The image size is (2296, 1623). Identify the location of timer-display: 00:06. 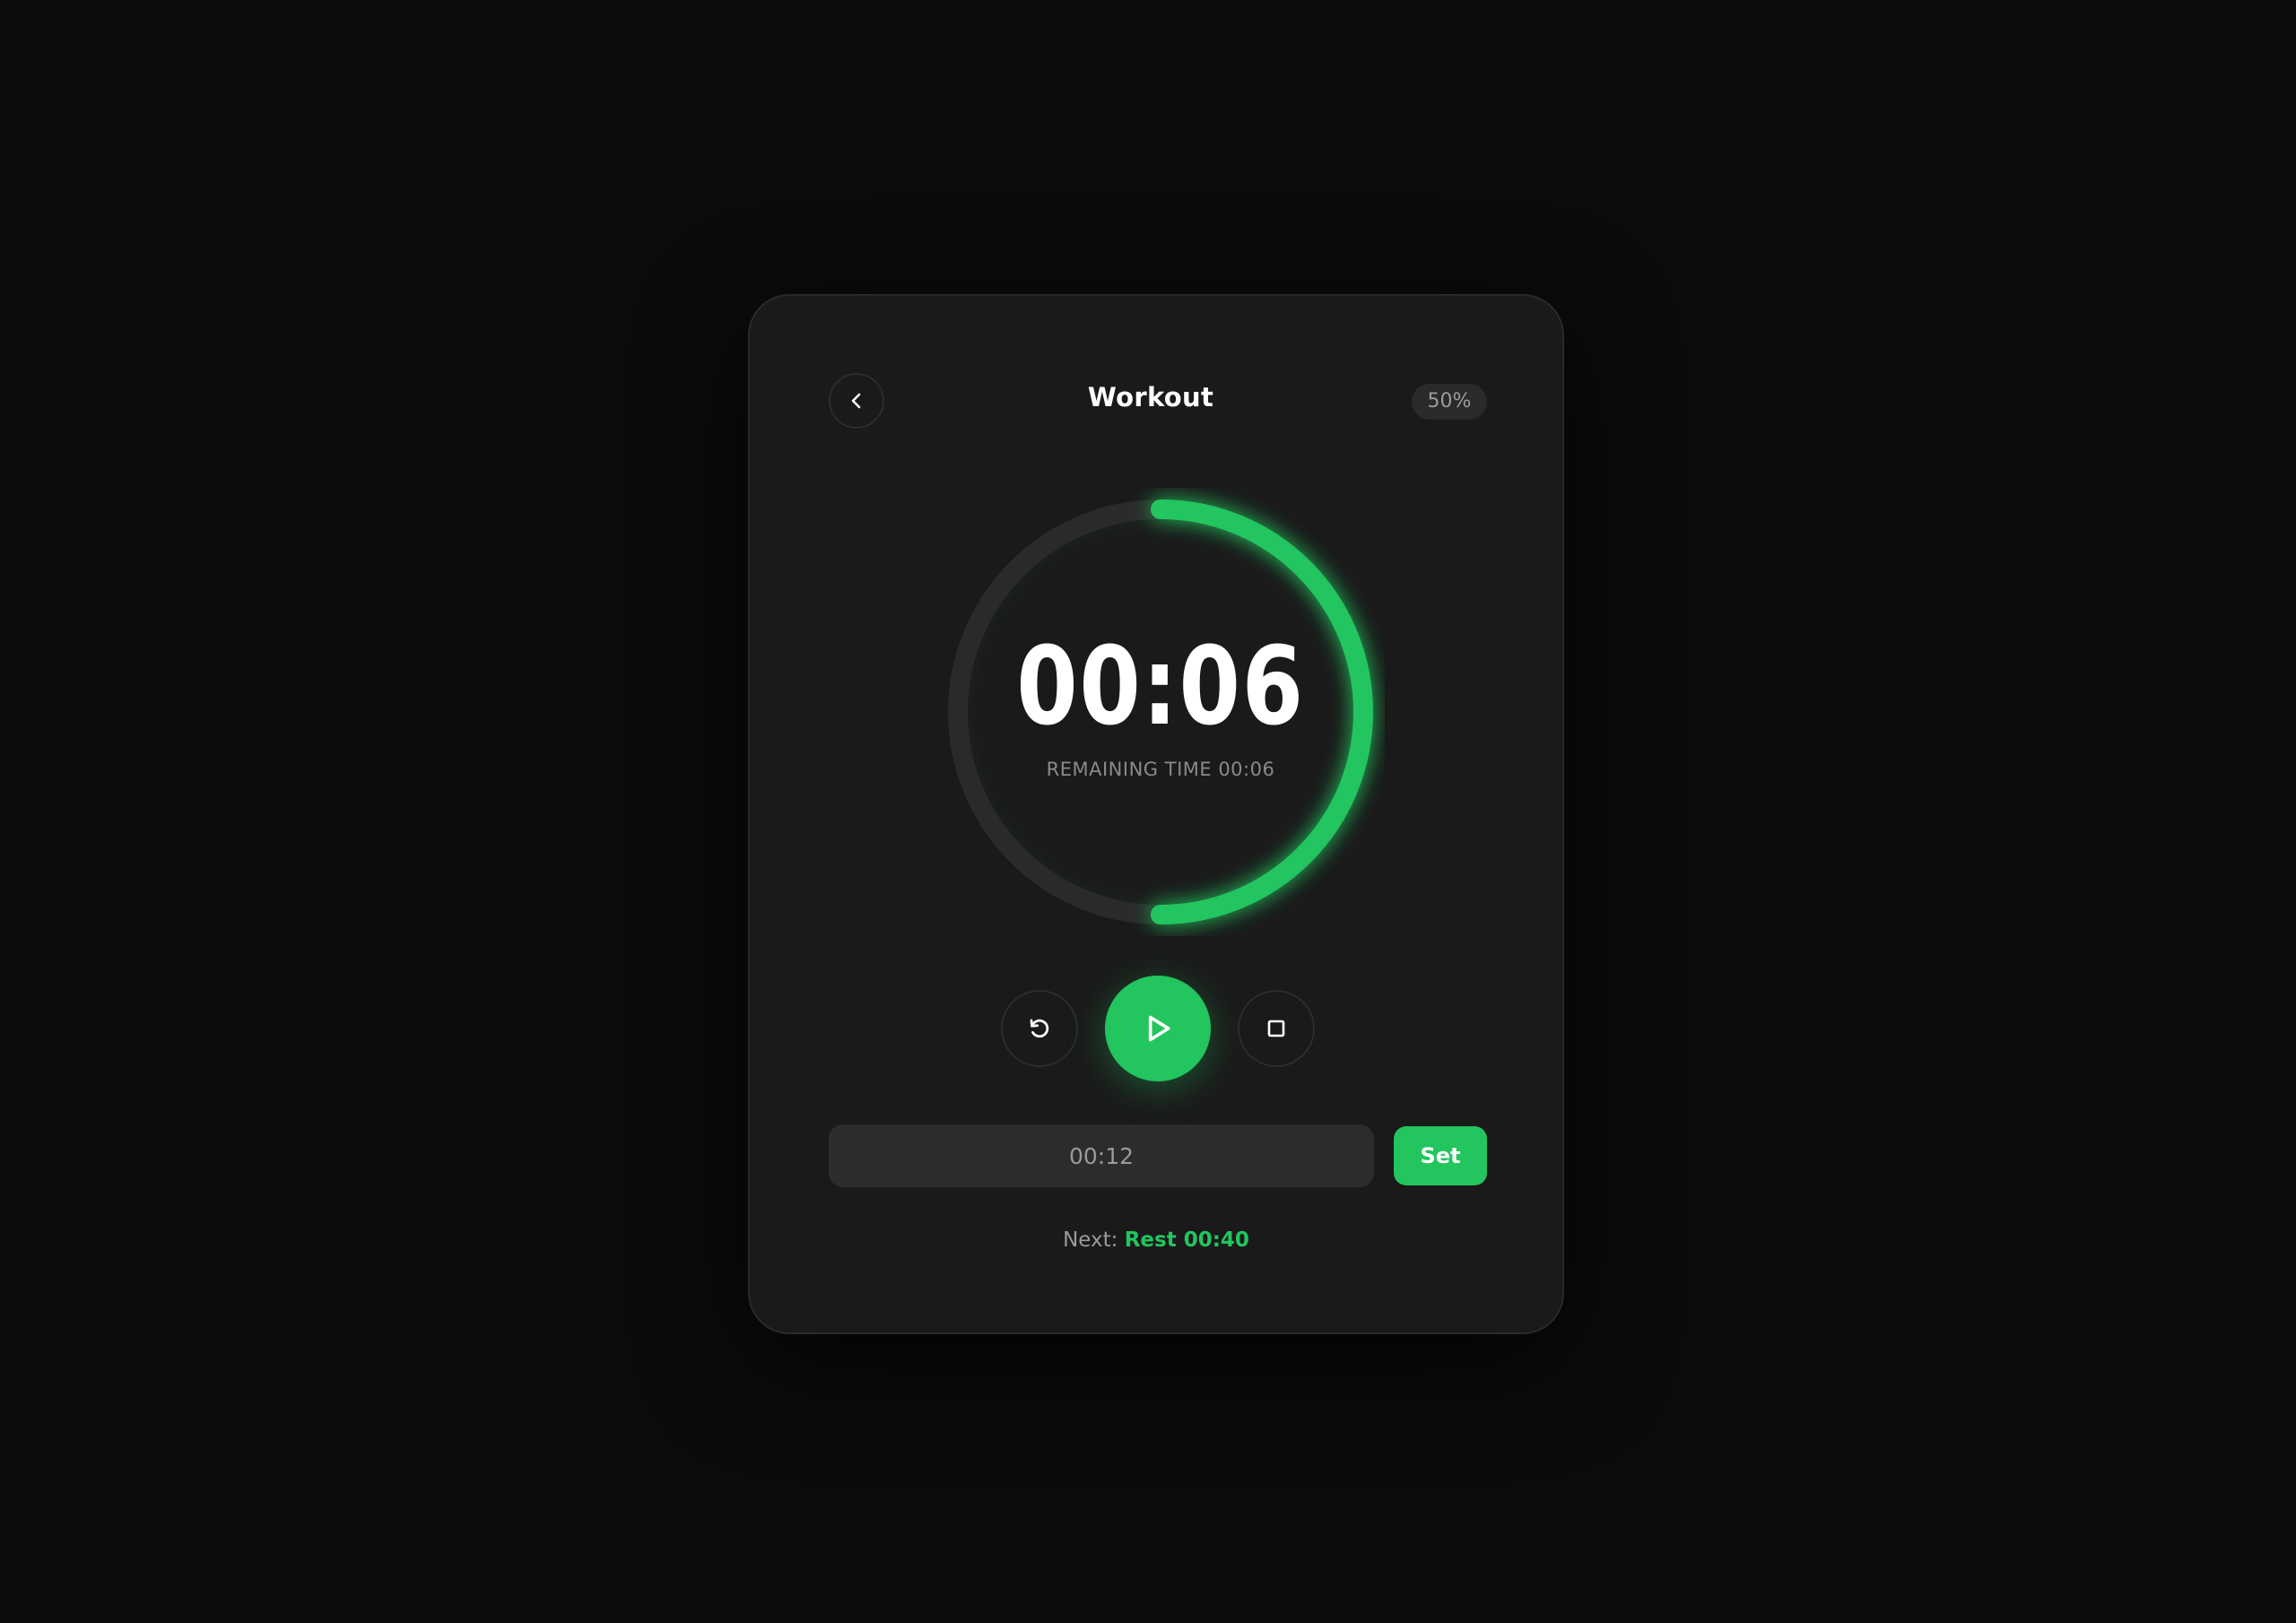
(1160, 687).